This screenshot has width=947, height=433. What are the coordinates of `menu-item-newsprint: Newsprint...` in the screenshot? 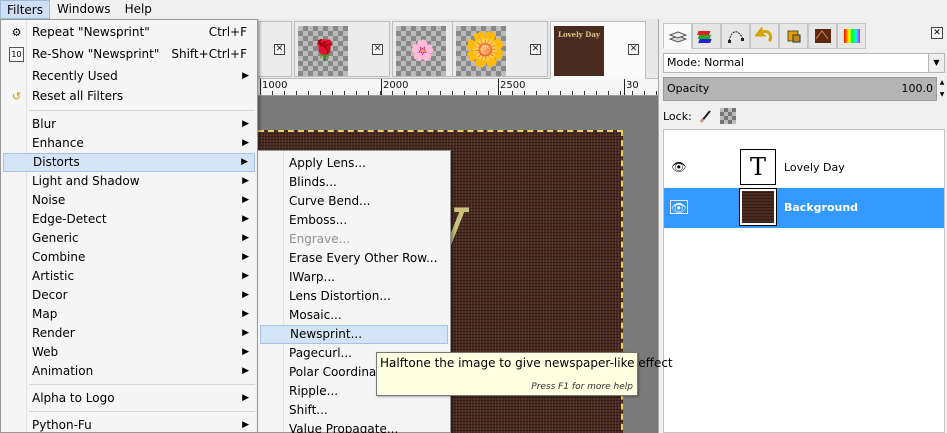 It's located at (354, 334).